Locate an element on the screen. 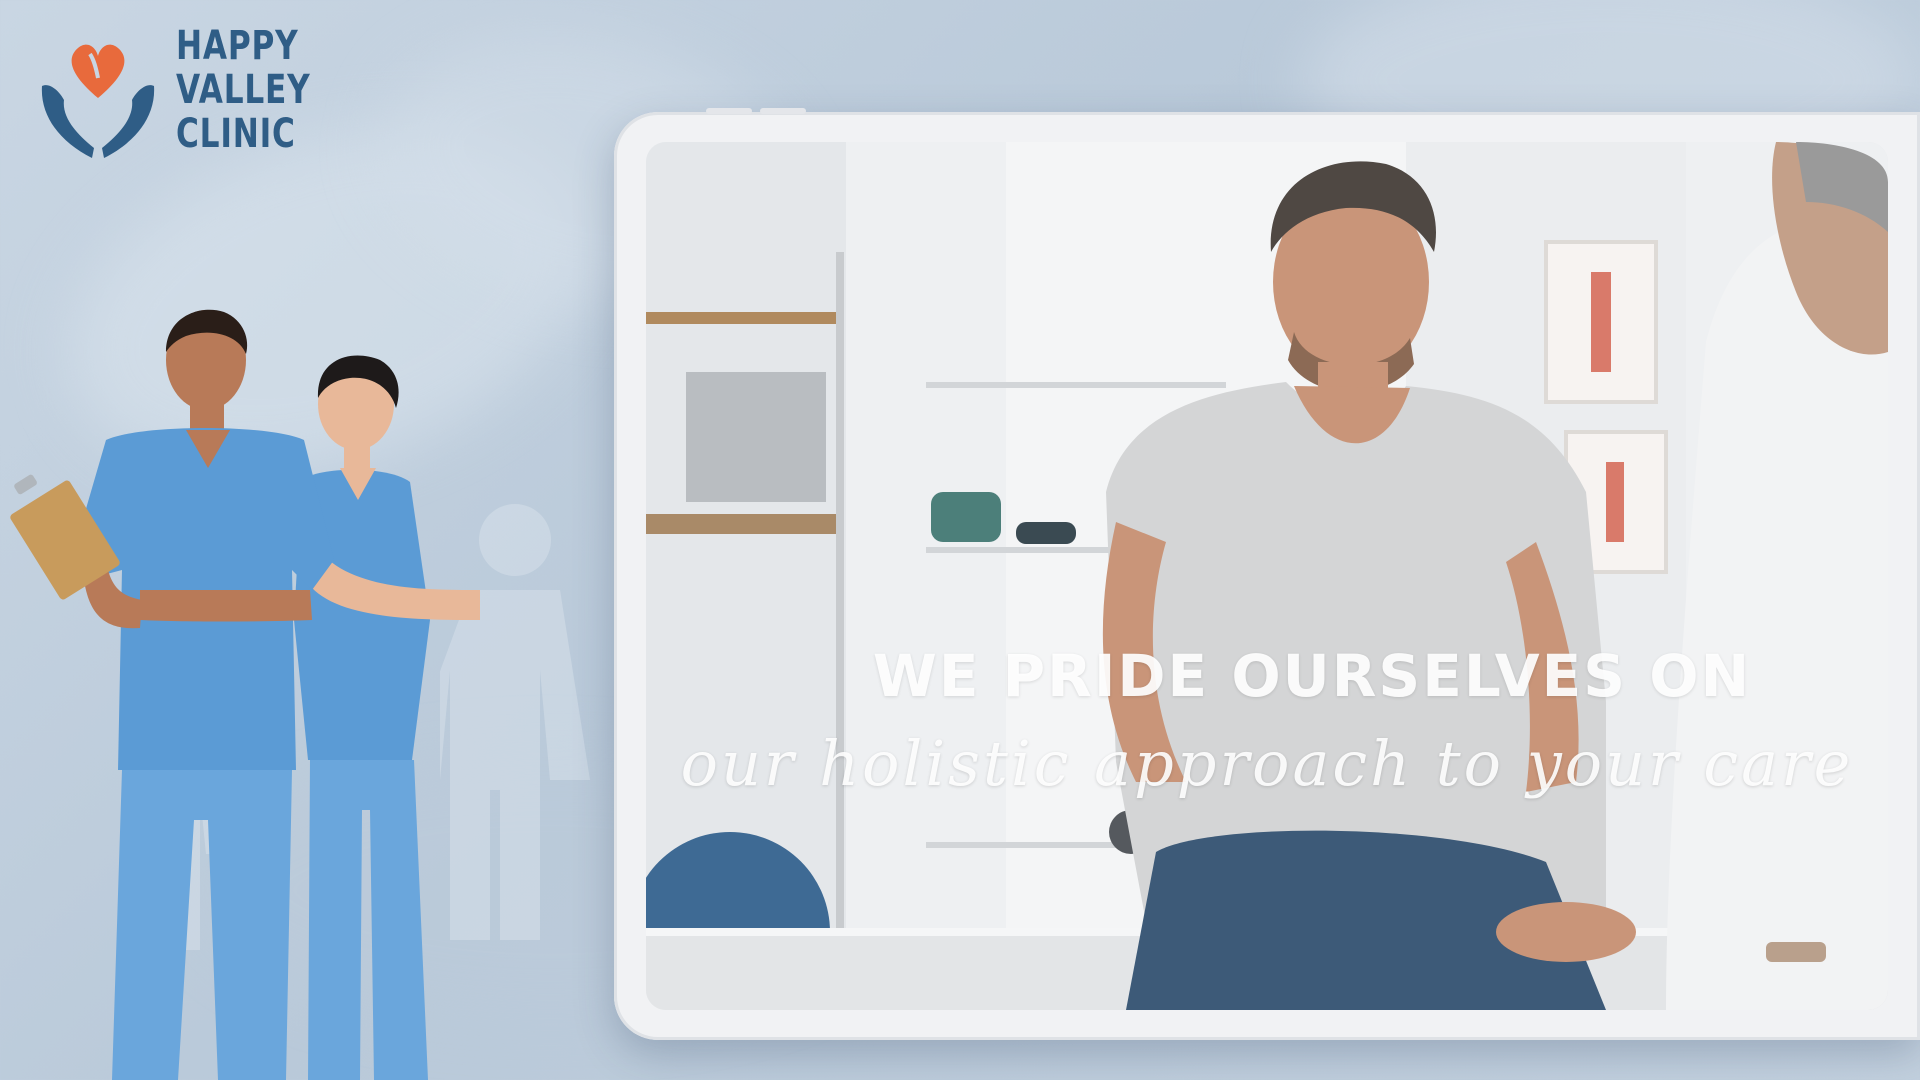 The width and height of the screenshot is (1920, 1080). logo-text-line: HAPPY is located at coordinates (237, 46).